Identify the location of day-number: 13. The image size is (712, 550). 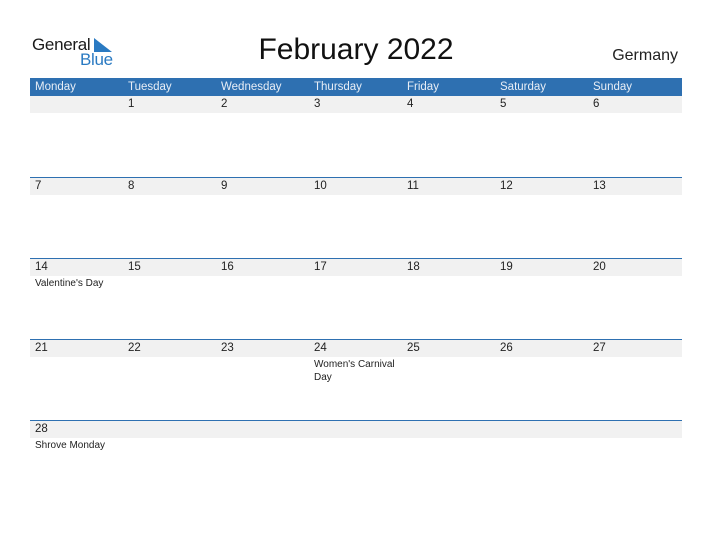
(599, 186).